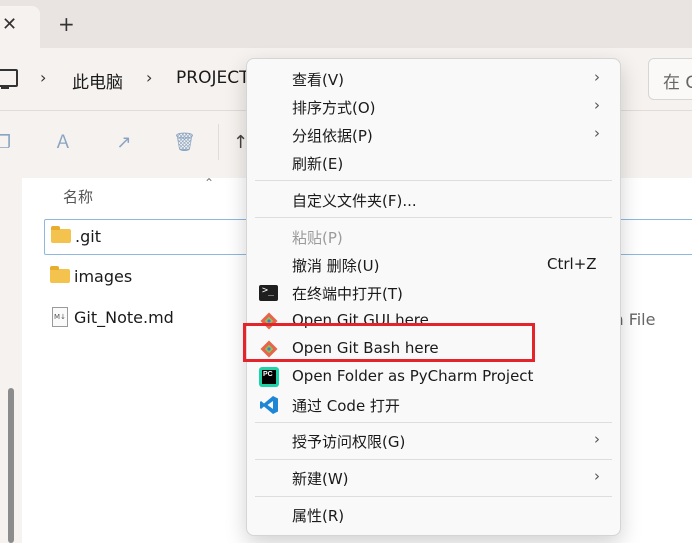 This screenshot has height=543, width=692. I want to click on share-icon: ↗, so click(124, 143).